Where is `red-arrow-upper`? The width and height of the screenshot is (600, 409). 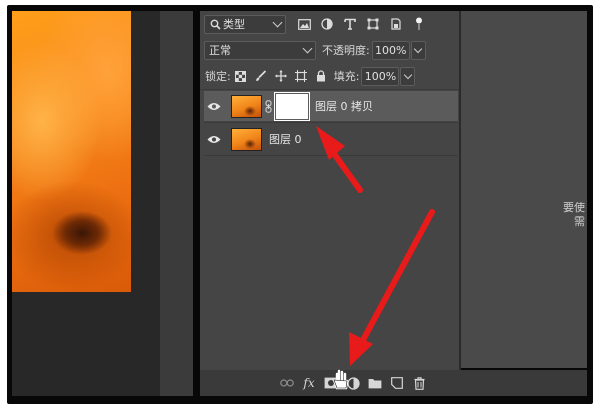 red-arrow-upper is located at coordinates (339, 159).